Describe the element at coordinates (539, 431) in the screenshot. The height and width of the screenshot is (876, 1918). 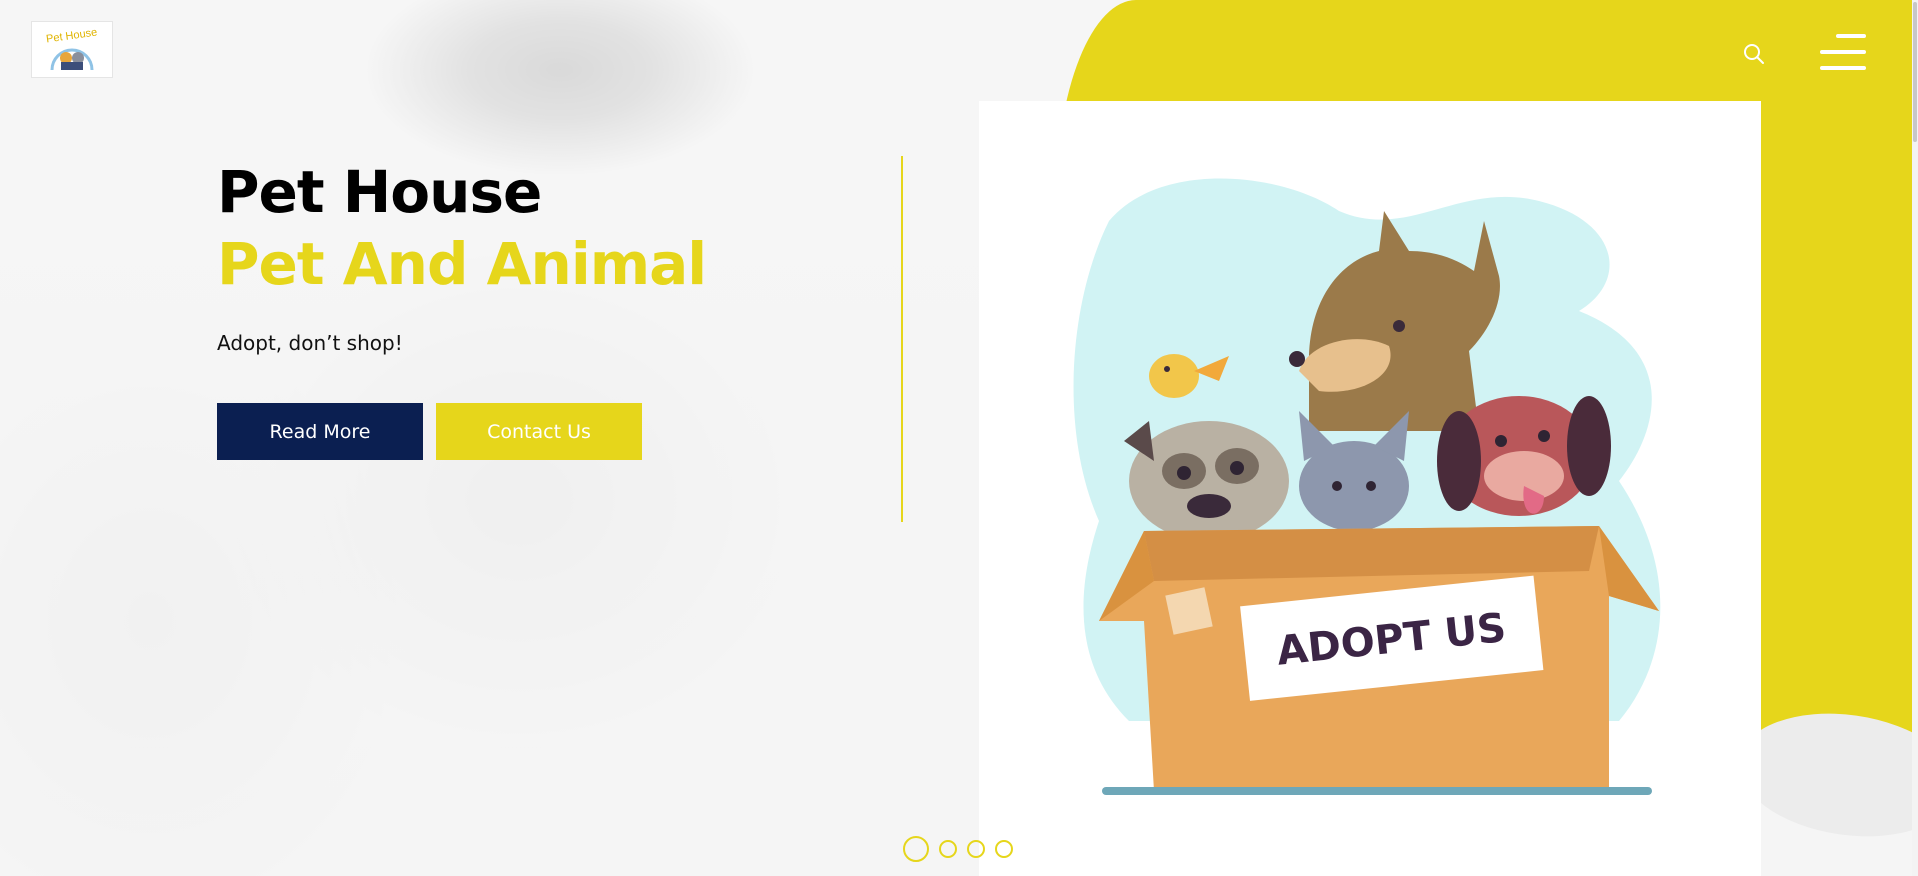
I see `contact-us-button: Contact Us` at that location.